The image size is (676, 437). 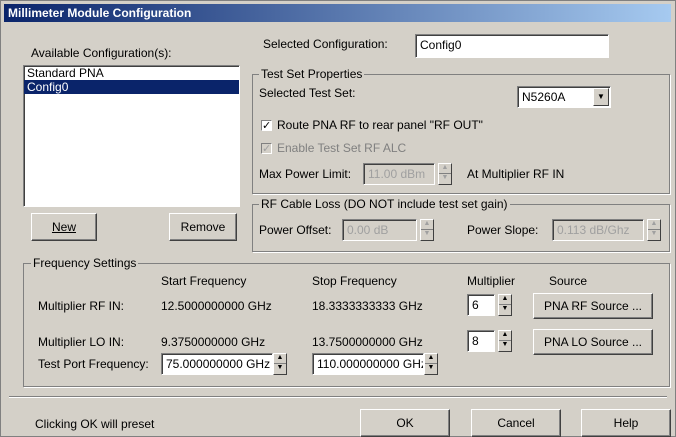 What do you see at coordinates (131, 73) in the screenshot?
I see `config-item-standard-pna: Standard PNA` at bounding box center [131, 73].